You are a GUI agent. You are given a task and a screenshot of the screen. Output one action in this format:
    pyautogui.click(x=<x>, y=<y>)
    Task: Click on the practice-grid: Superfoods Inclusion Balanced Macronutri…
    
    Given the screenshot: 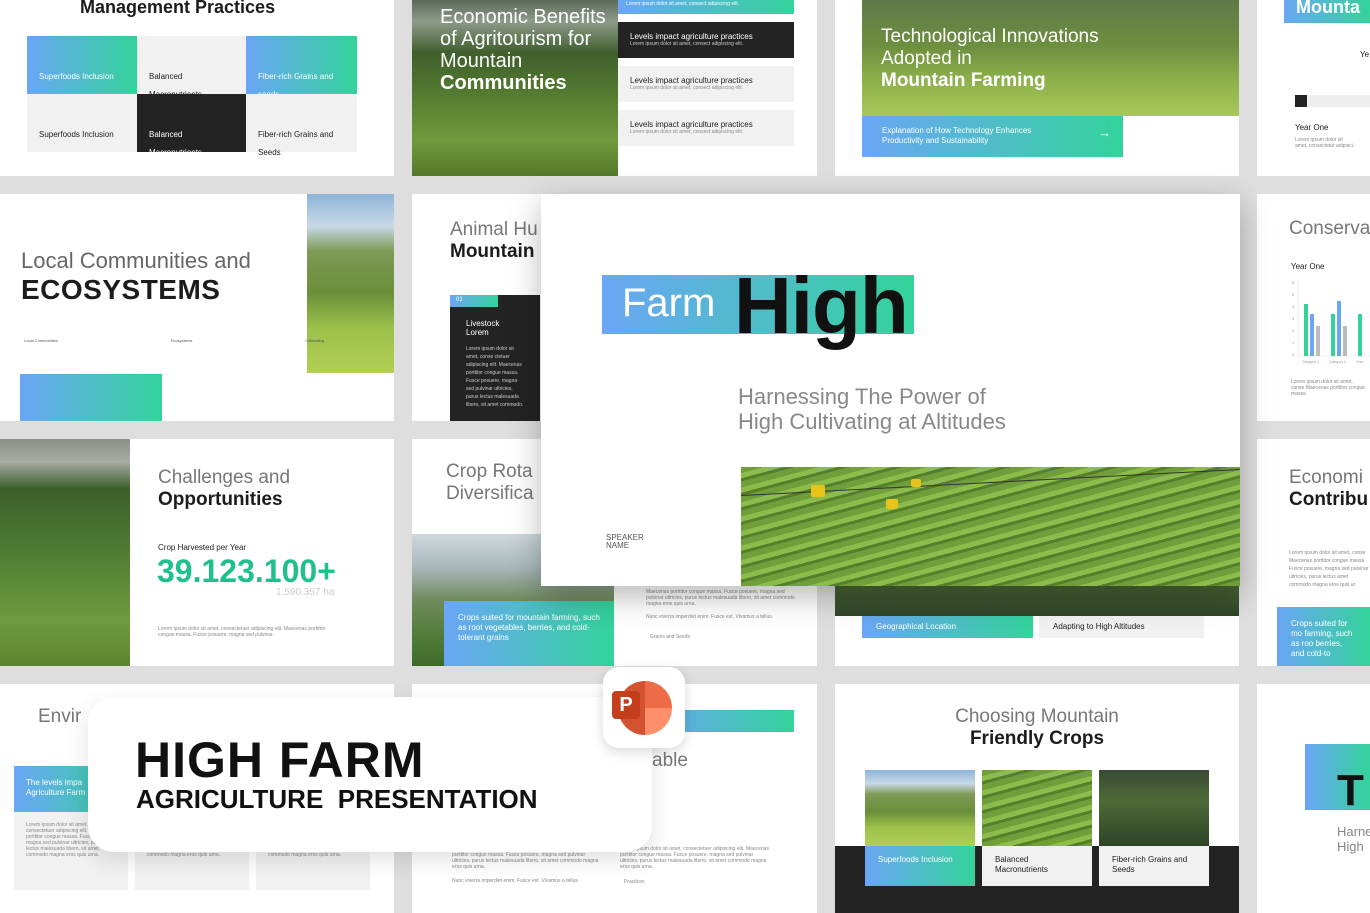 What is the action you would take?
    pyautogui.click(x=192, y=96)
    